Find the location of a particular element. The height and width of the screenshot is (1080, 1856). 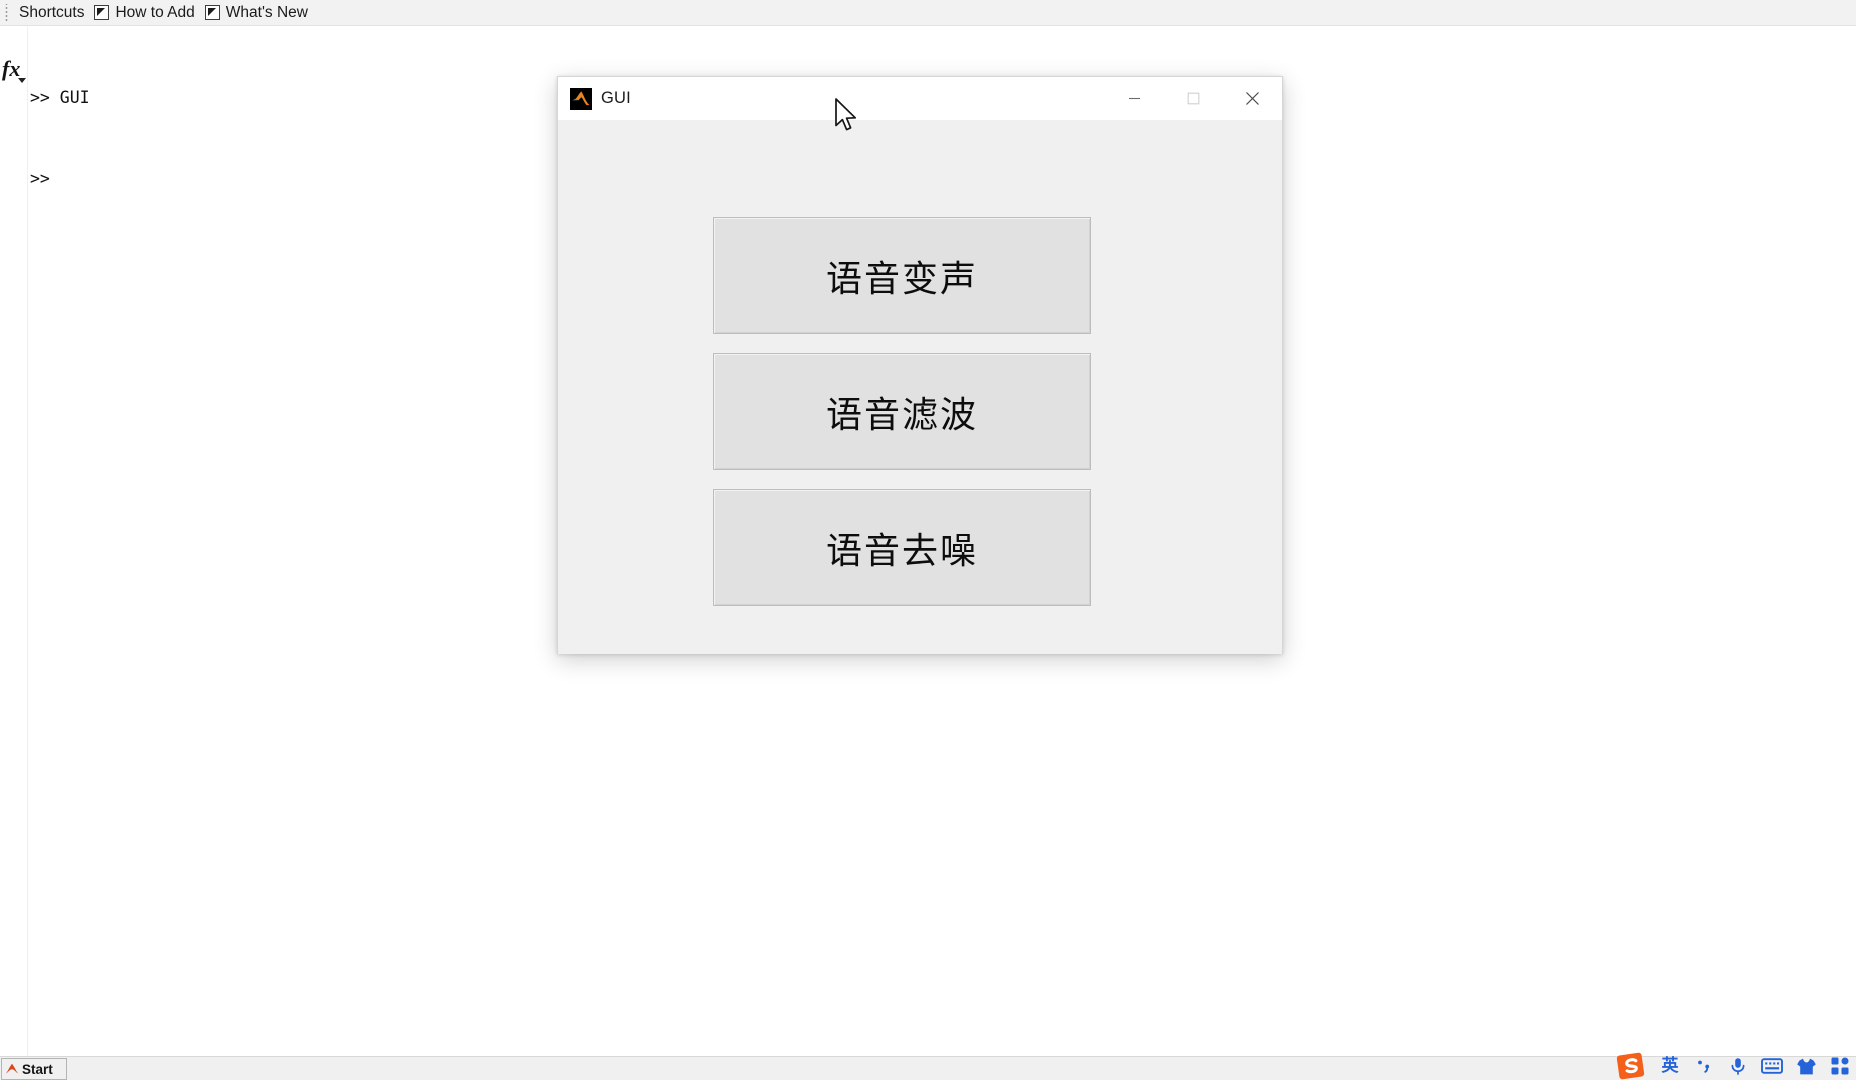

maximize-button is located at coordinates (1193, 98).